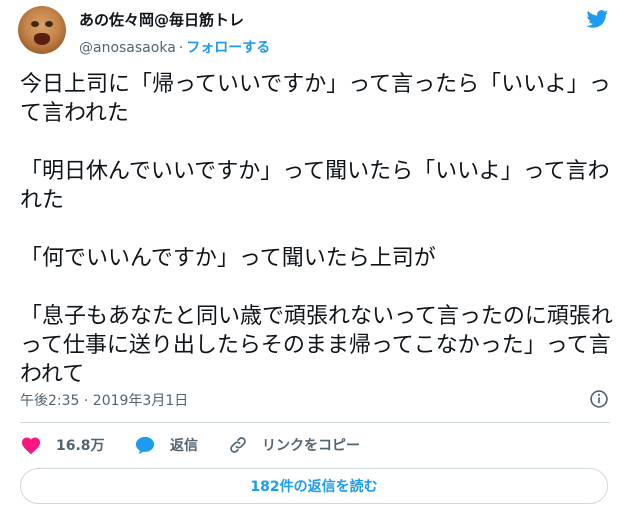 The width and height of the screenshot is (629, 517). What do you see at coordinates (599, 399) in the screenshot?
I see `info-icon` at bounding box center [599, 399].